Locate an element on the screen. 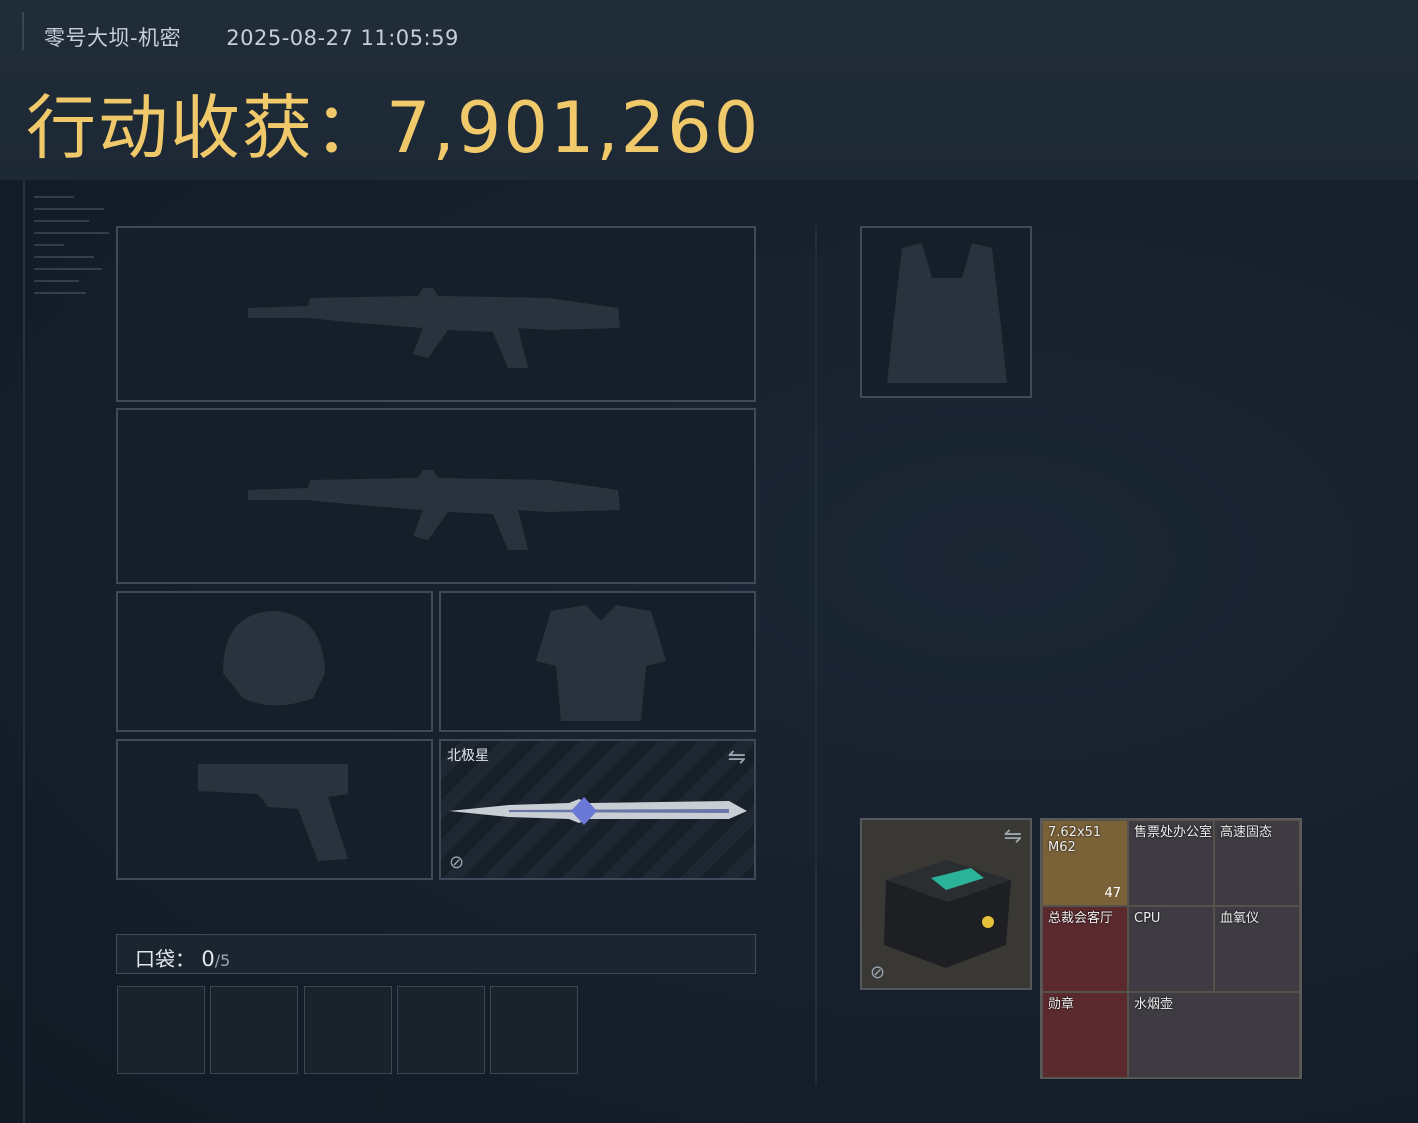  armor-icon is located at coordinates (601, 663).